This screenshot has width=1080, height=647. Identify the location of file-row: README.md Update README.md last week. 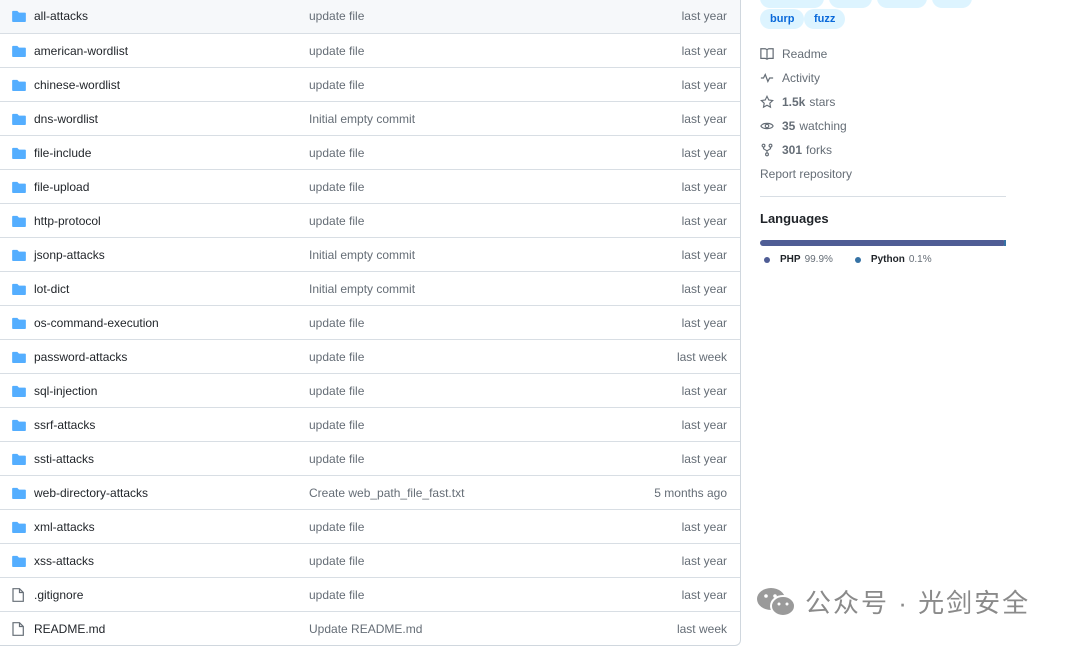
(370, 628).